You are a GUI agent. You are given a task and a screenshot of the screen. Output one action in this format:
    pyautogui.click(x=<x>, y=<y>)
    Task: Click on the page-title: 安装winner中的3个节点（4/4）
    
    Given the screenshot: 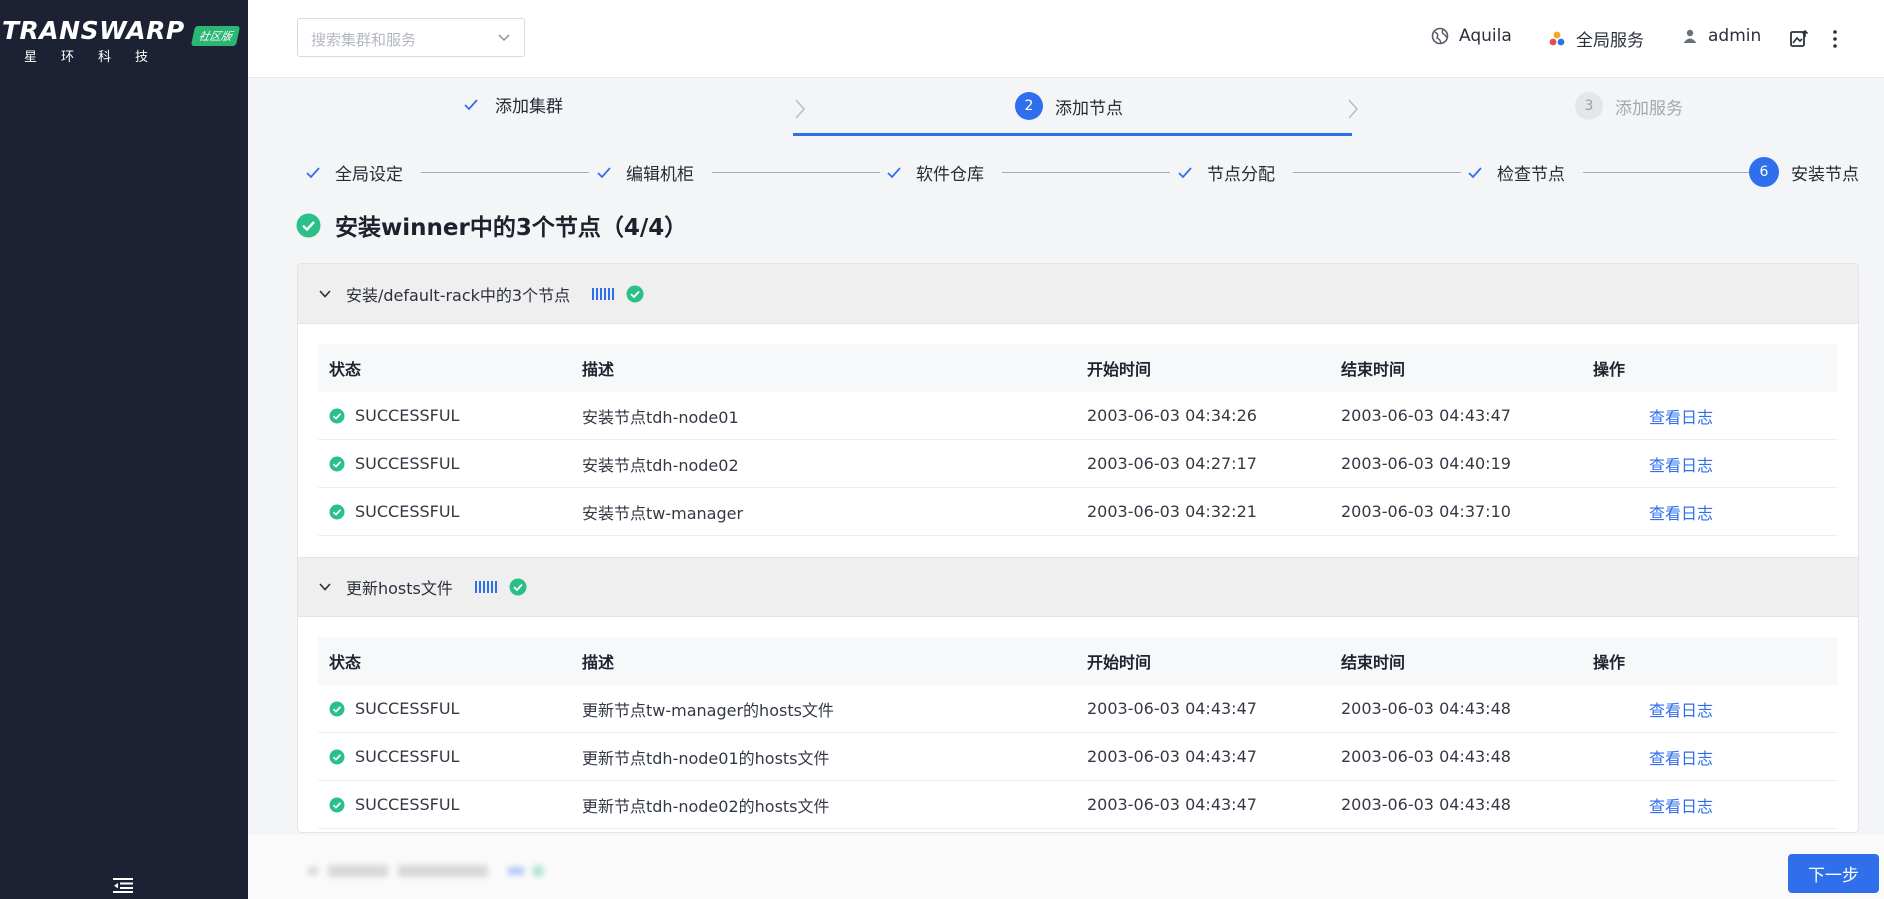 What is the action you would take?
    pyautogui.click(x=491, y=225)
    